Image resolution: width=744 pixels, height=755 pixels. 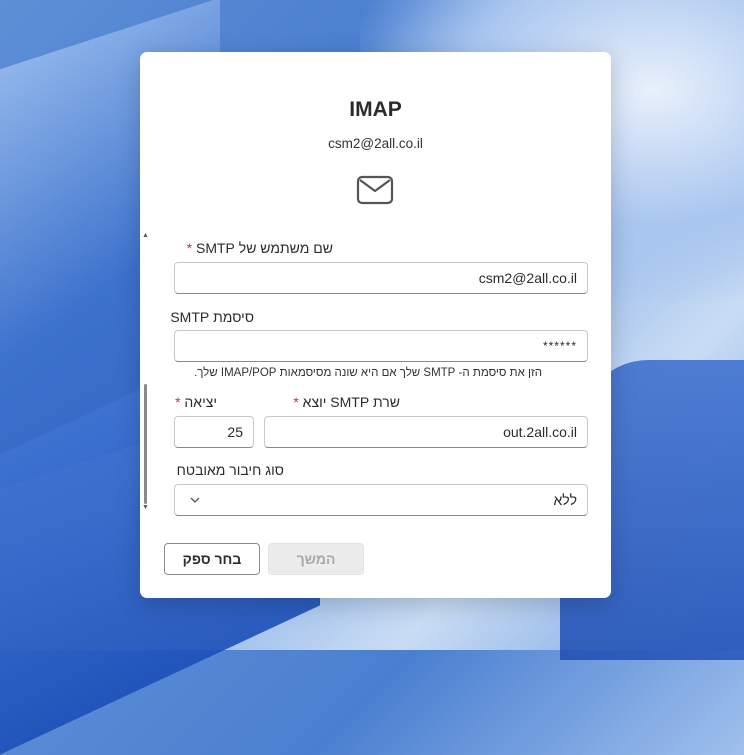 I want to click on scroll-up-arrow-icon: ▲, so click(x=145, y=235).